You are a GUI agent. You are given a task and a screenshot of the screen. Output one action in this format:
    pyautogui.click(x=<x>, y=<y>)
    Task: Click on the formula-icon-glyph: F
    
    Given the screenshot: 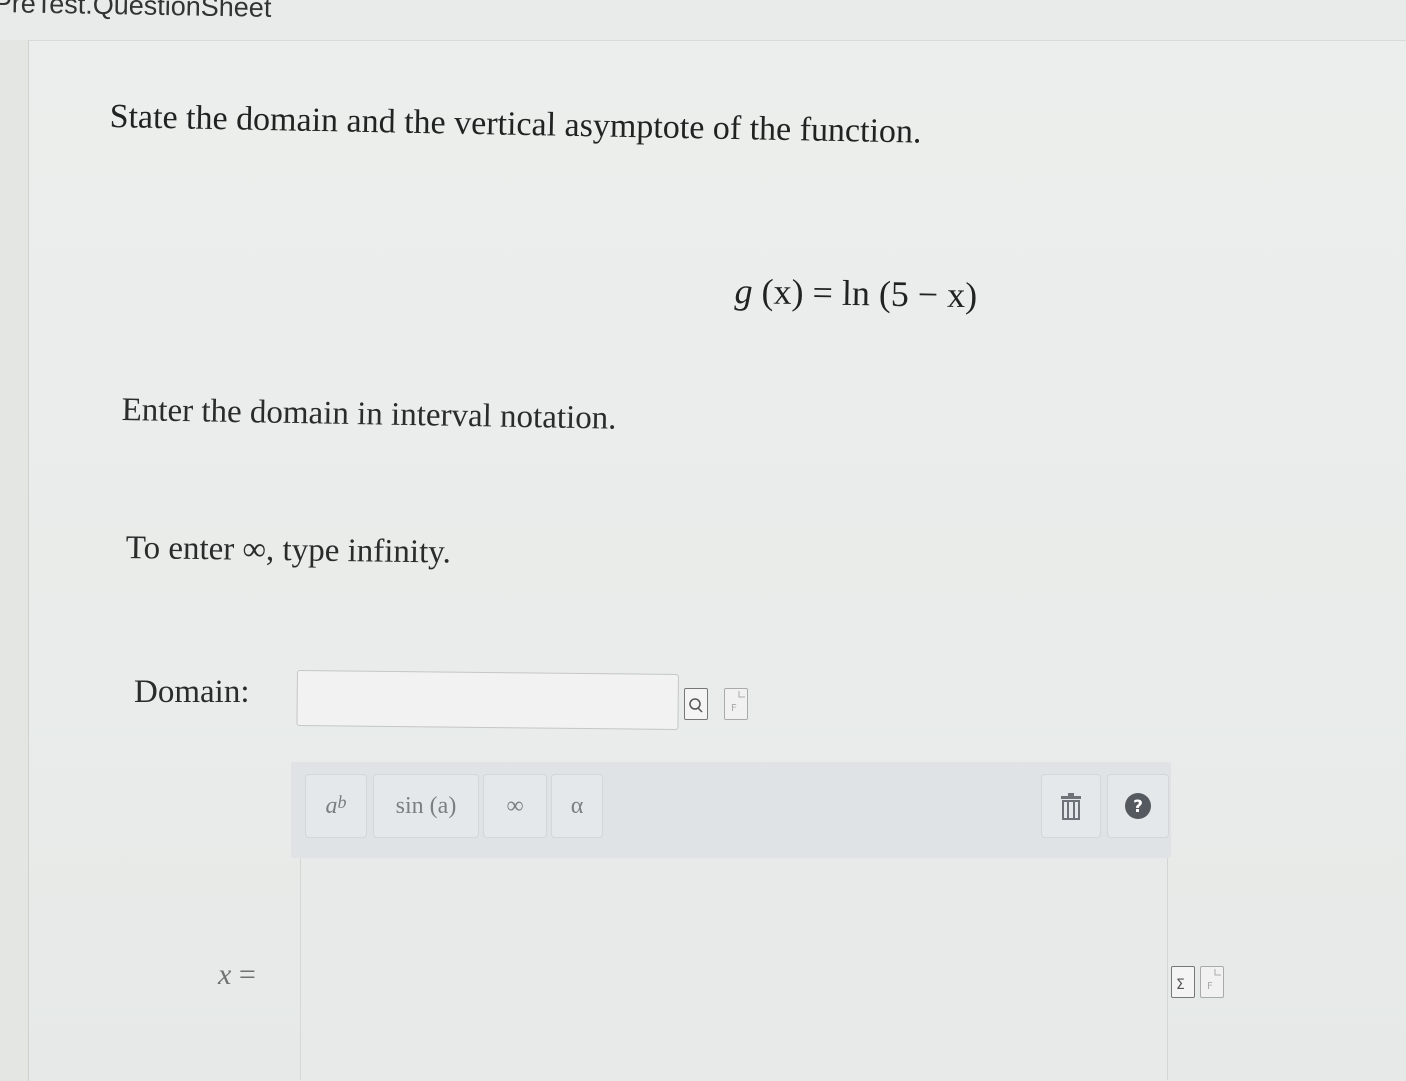 What is the action you would take?
    pyautogui.click(x=738, y=702)
    